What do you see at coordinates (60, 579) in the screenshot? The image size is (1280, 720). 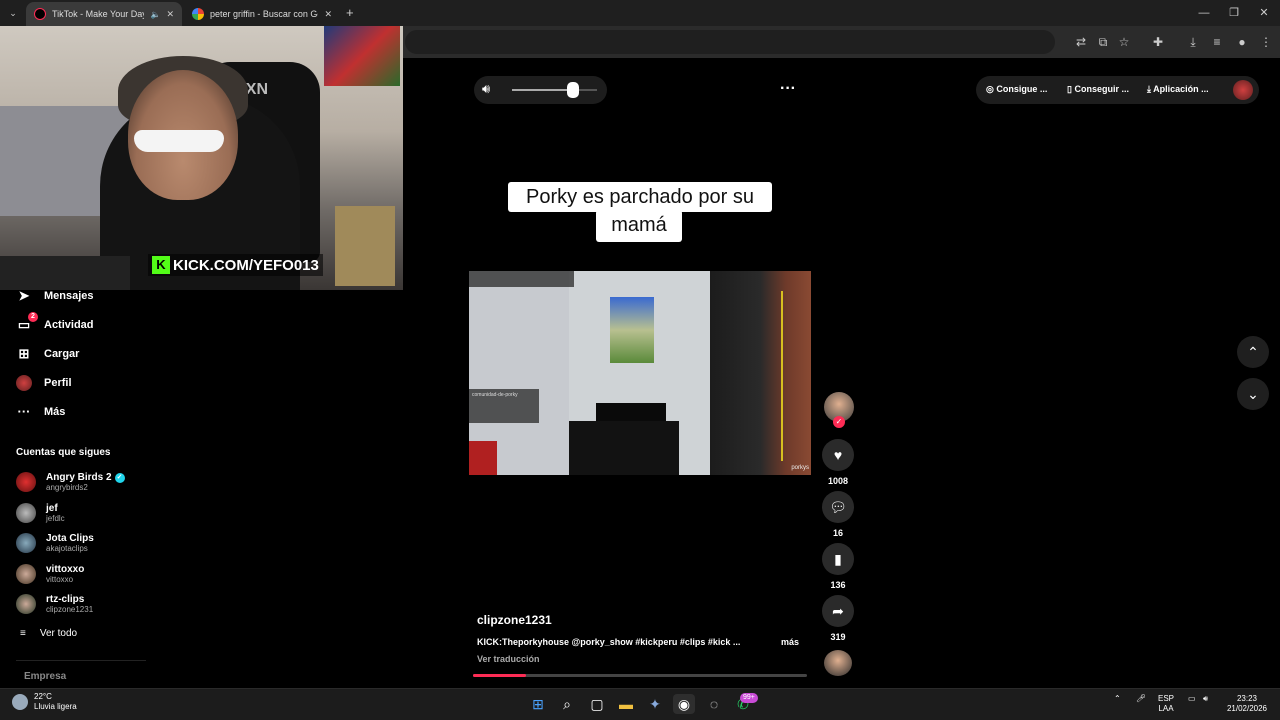 I see `account-handle: vittoxxo` at bounding box center [60, 579].